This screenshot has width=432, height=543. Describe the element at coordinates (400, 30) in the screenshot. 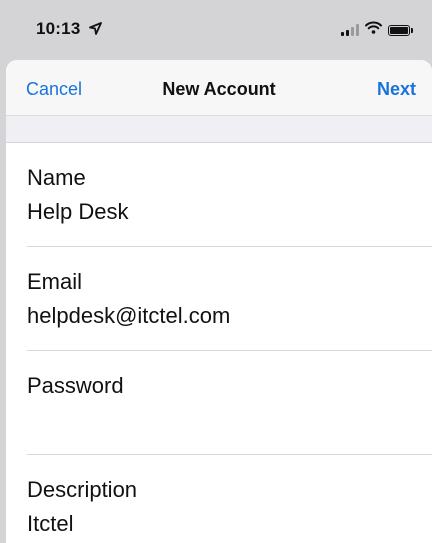

I see `battery-icon` at that location.